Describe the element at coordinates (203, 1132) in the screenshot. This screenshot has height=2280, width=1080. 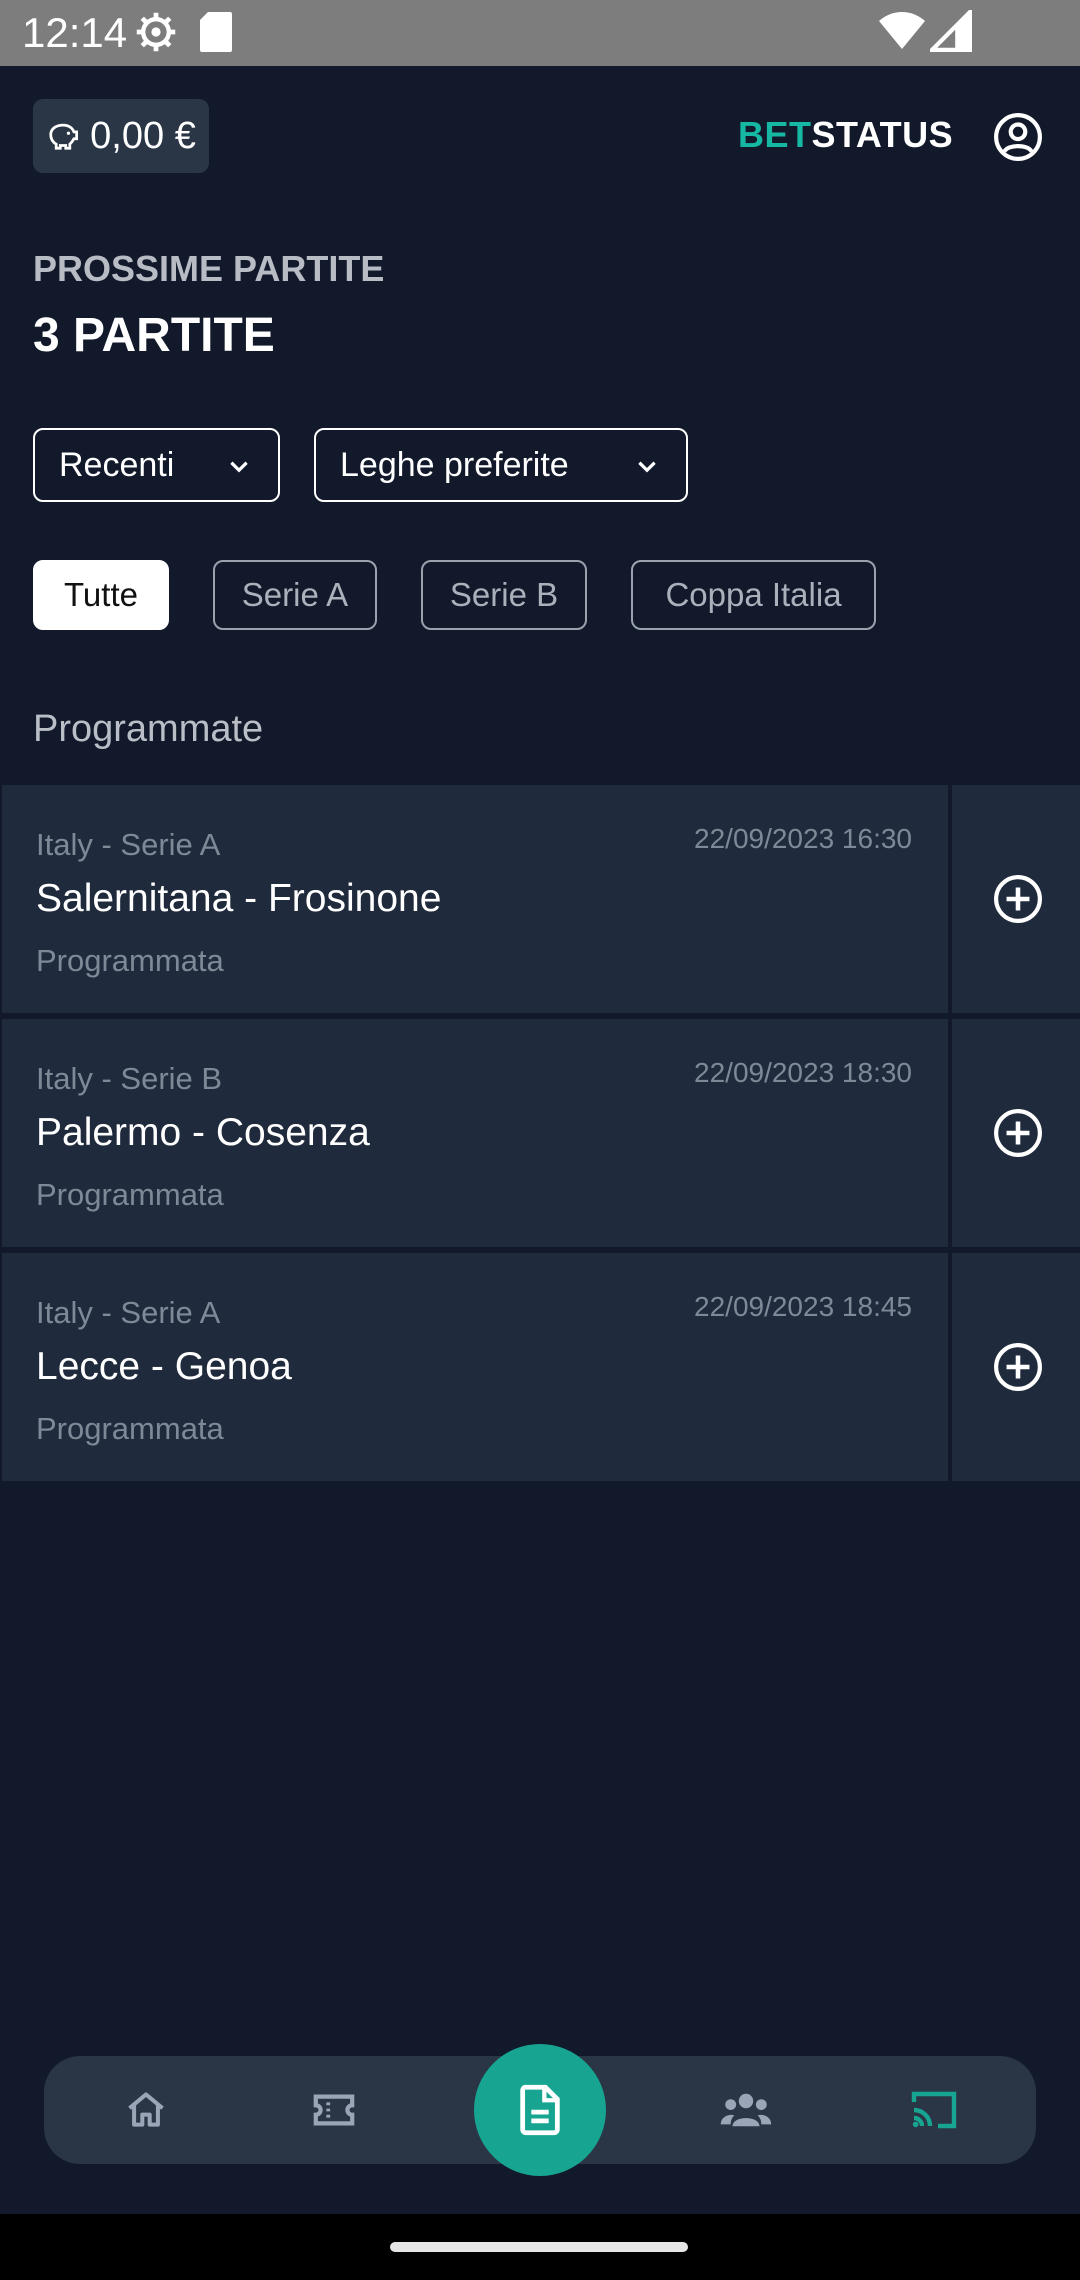
I see `match-teams: Palermo - Cosenza` at that location.